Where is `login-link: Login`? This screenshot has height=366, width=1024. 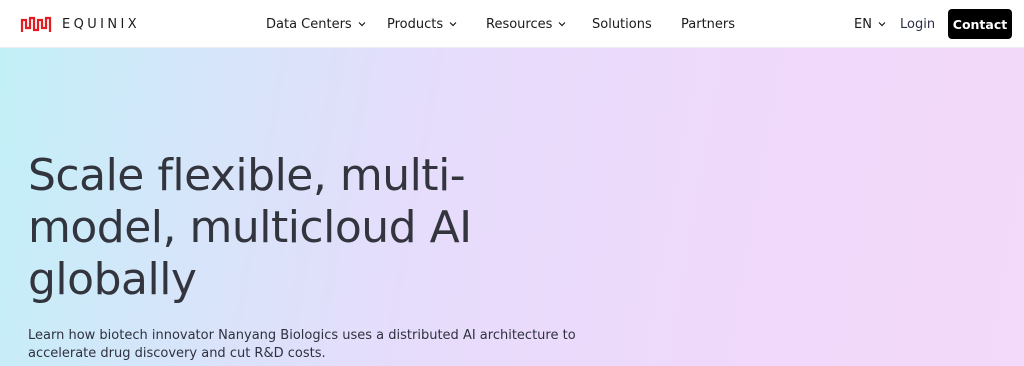 login-link: Login is located at coordinates (917, 24).